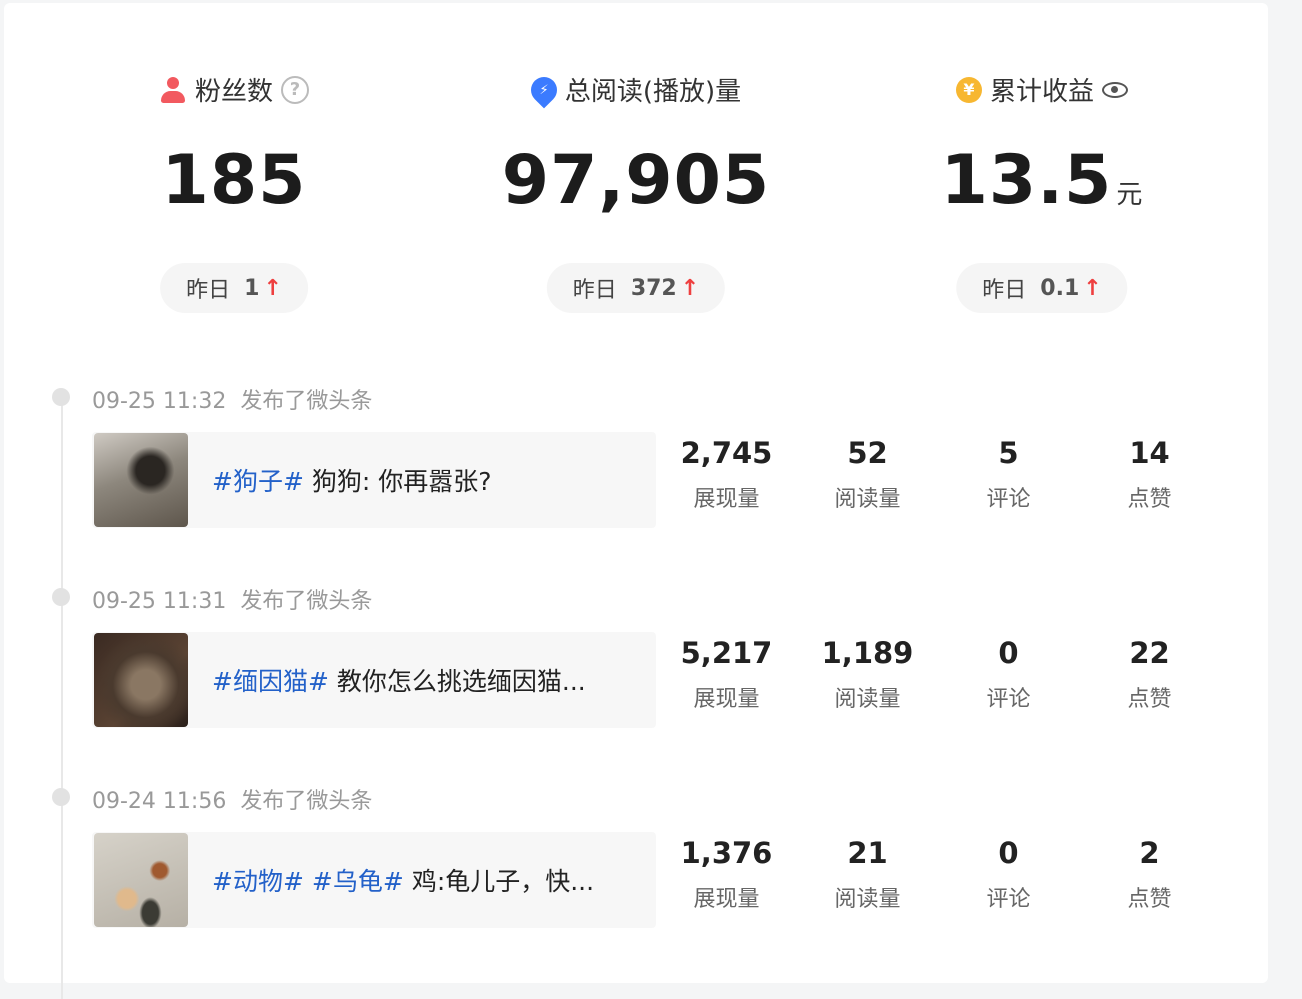 The image size is (1302, 999). I want to click on post-tag: #动物#, so click(258, 881).